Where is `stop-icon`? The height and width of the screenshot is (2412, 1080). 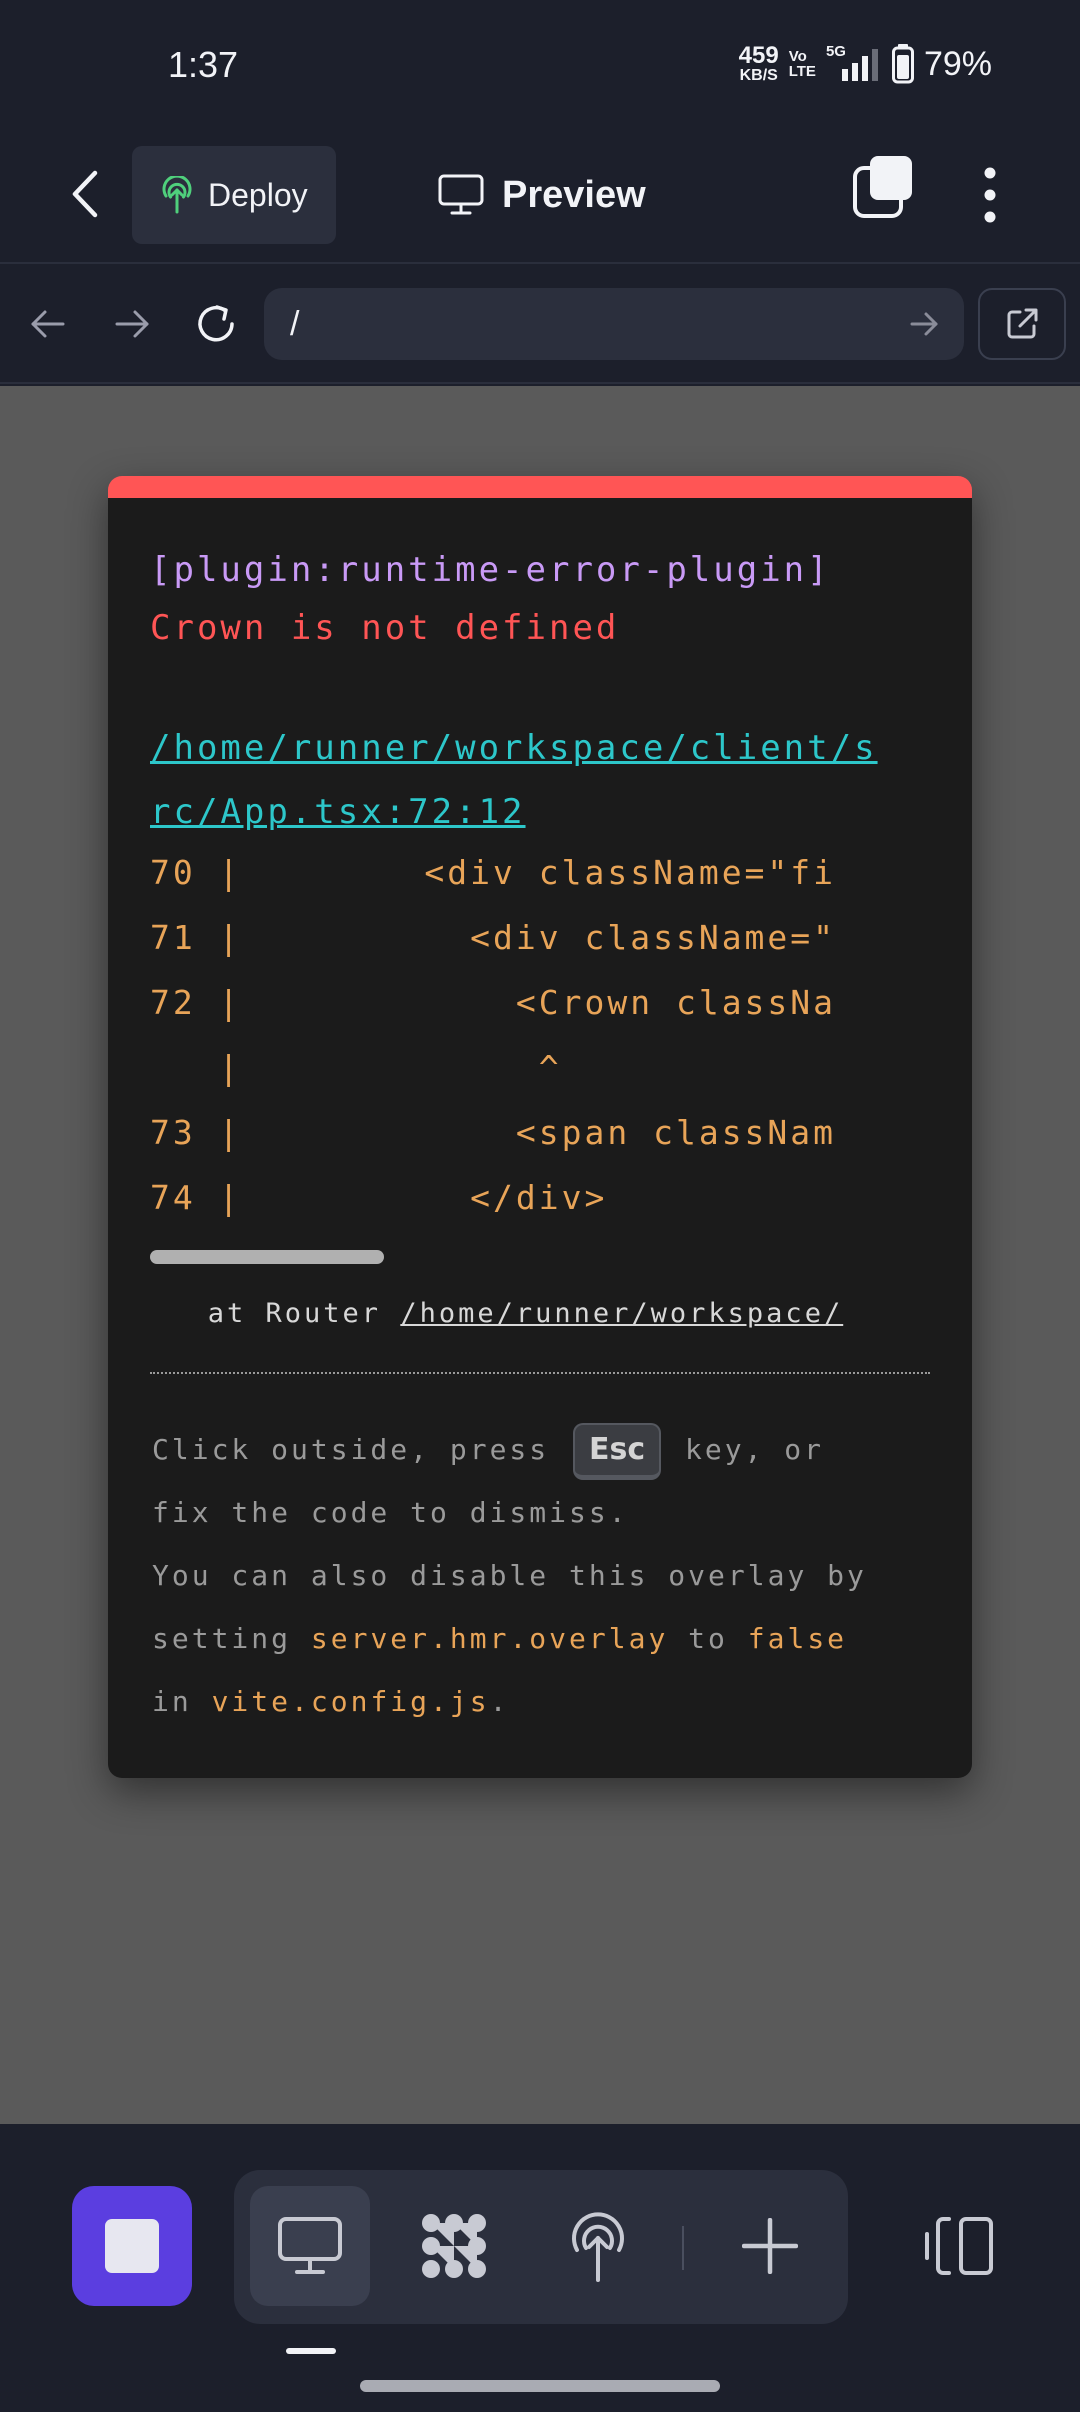 stop-icon is located at coordinates (132, 2246).